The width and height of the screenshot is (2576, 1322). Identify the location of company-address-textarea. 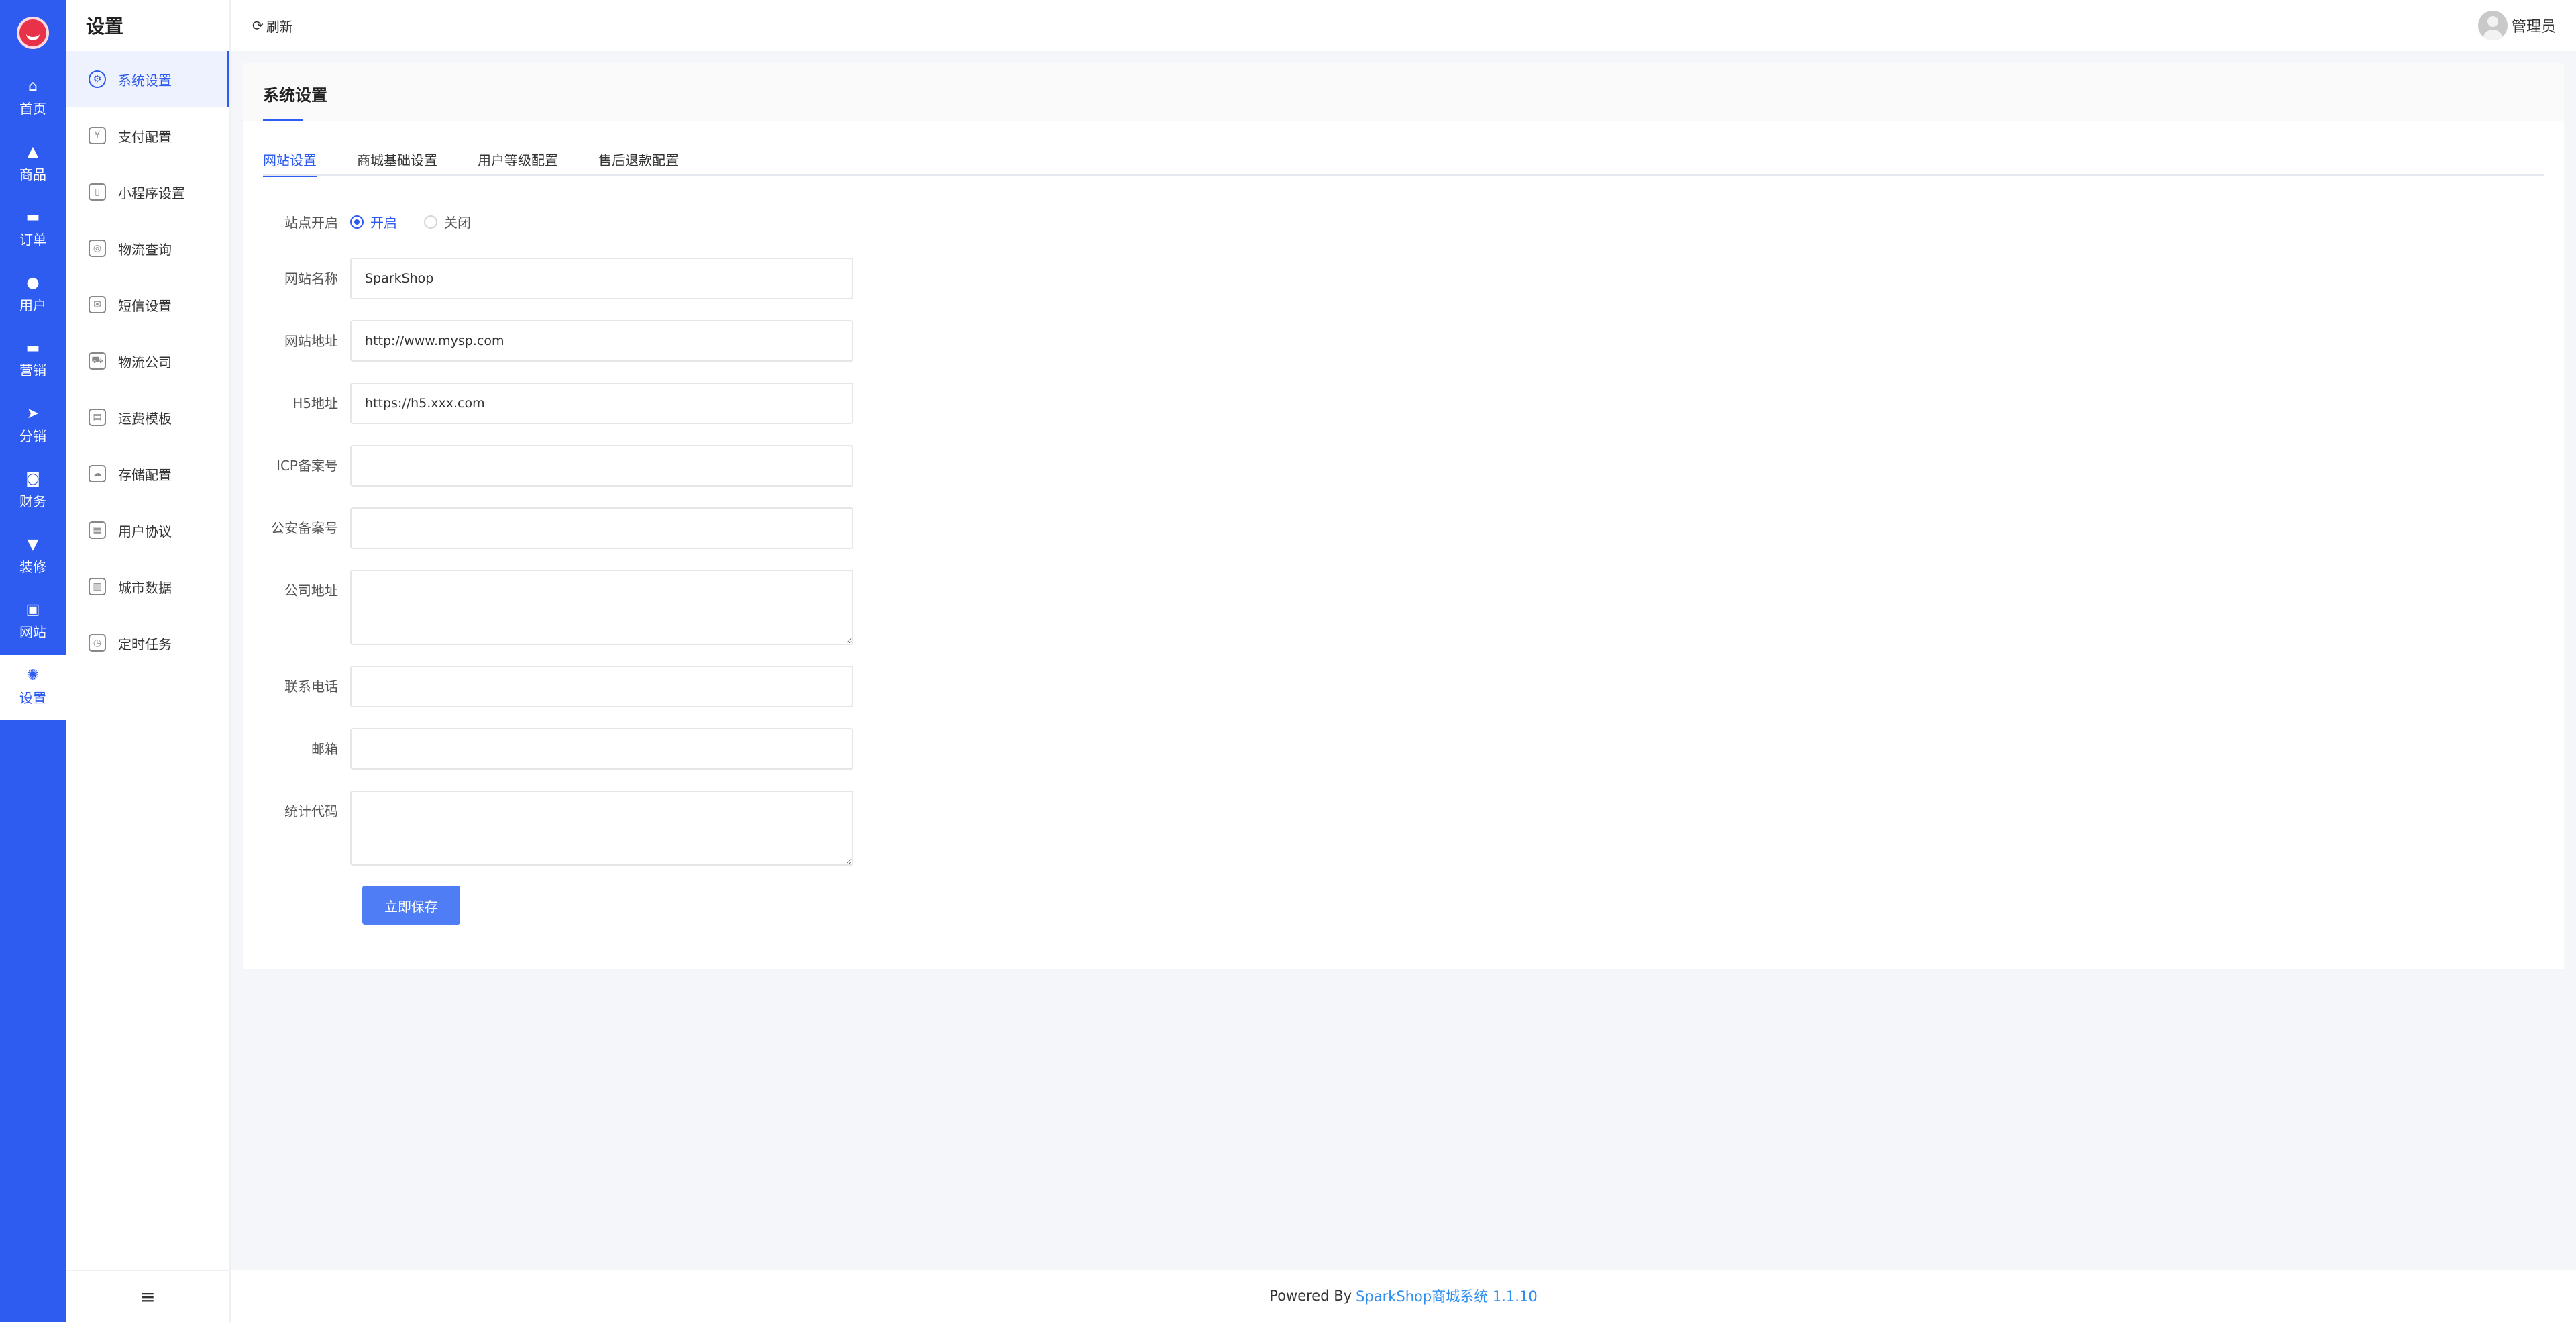
(601, 607).